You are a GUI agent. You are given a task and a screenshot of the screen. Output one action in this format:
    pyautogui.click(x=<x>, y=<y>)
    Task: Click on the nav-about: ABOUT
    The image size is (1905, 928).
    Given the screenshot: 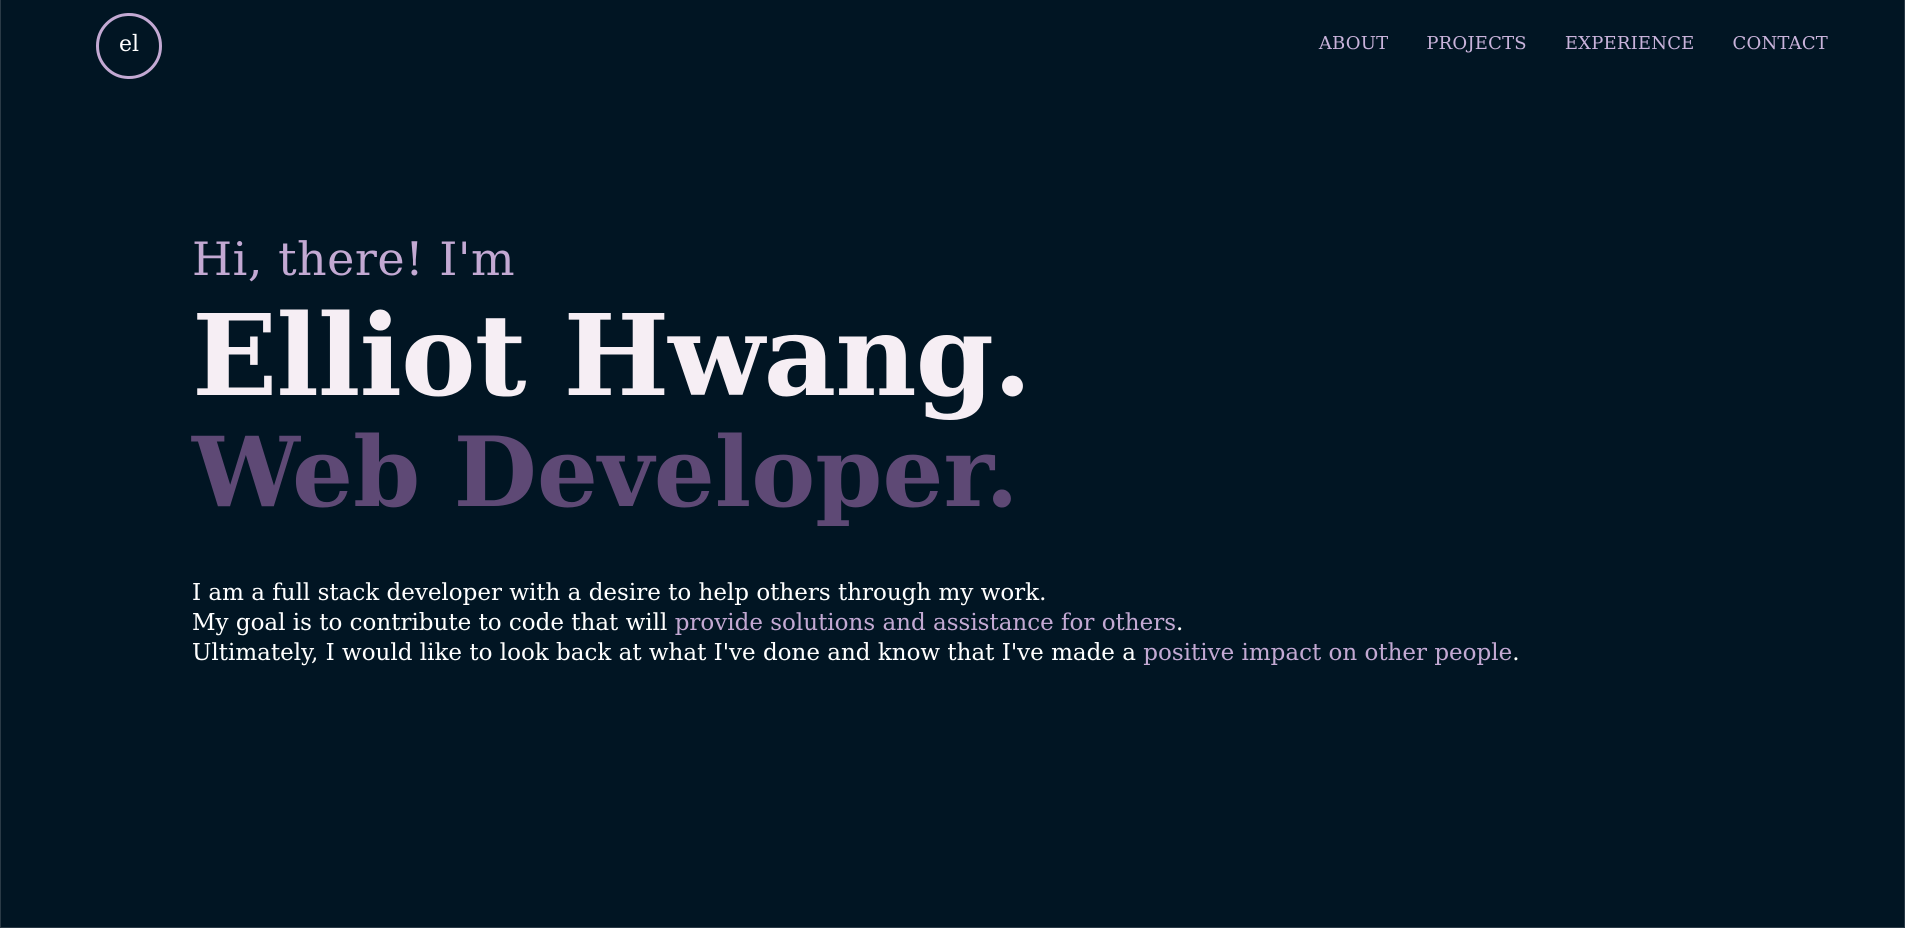 What is the action you would take?
    pyautogui.click(x=1354, y=43)
    